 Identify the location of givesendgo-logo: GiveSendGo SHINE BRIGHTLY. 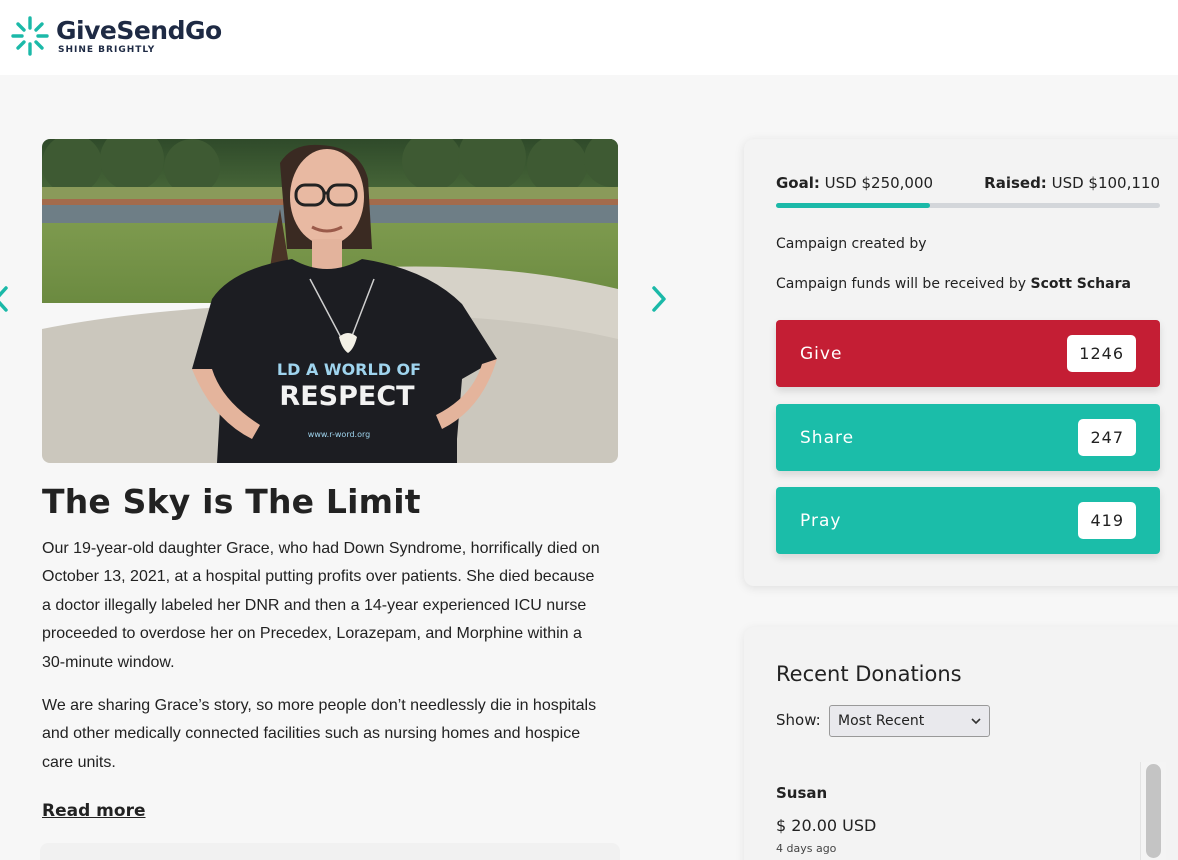
(116, 36).